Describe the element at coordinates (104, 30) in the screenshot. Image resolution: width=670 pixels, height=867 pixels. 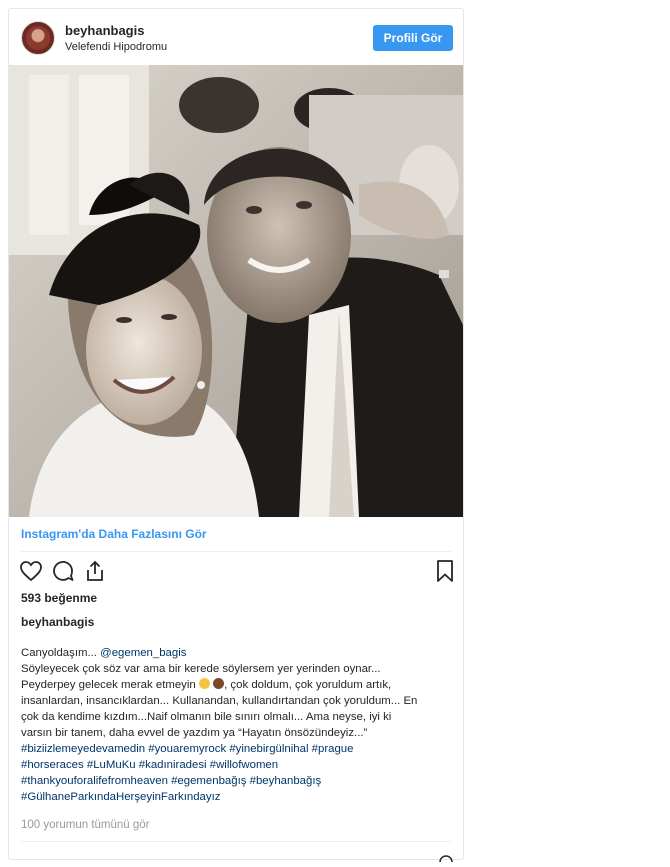
I see `username-link: beyhanbagis` at that location.